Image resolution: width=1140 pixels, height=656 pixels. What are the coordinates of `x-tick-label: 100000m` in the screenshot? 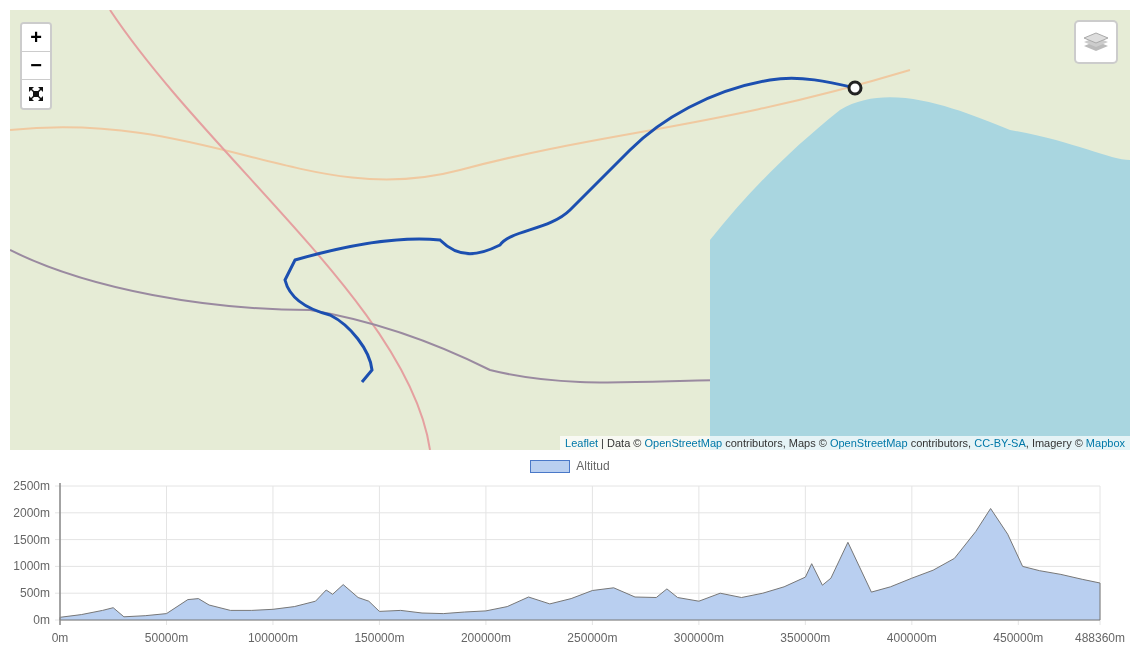 It's located at (272, 637).